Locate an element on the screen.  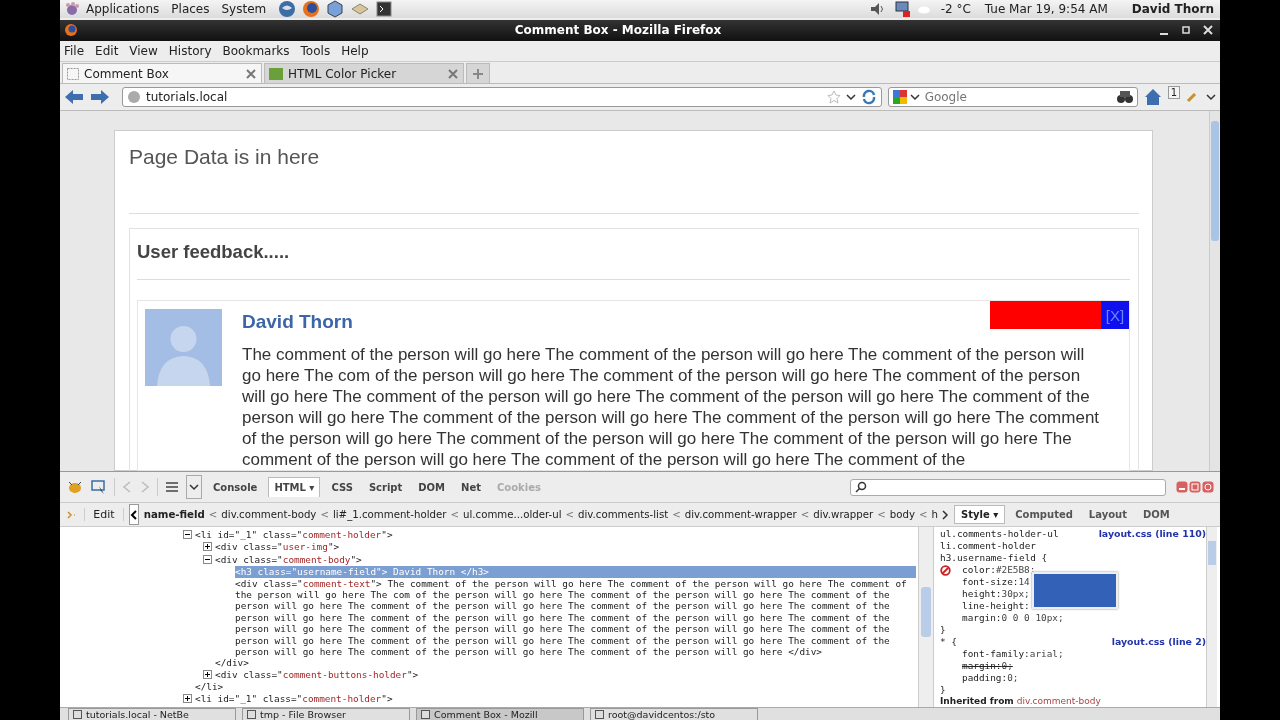
menu-item: Edit is located at coordinates (107, 50).